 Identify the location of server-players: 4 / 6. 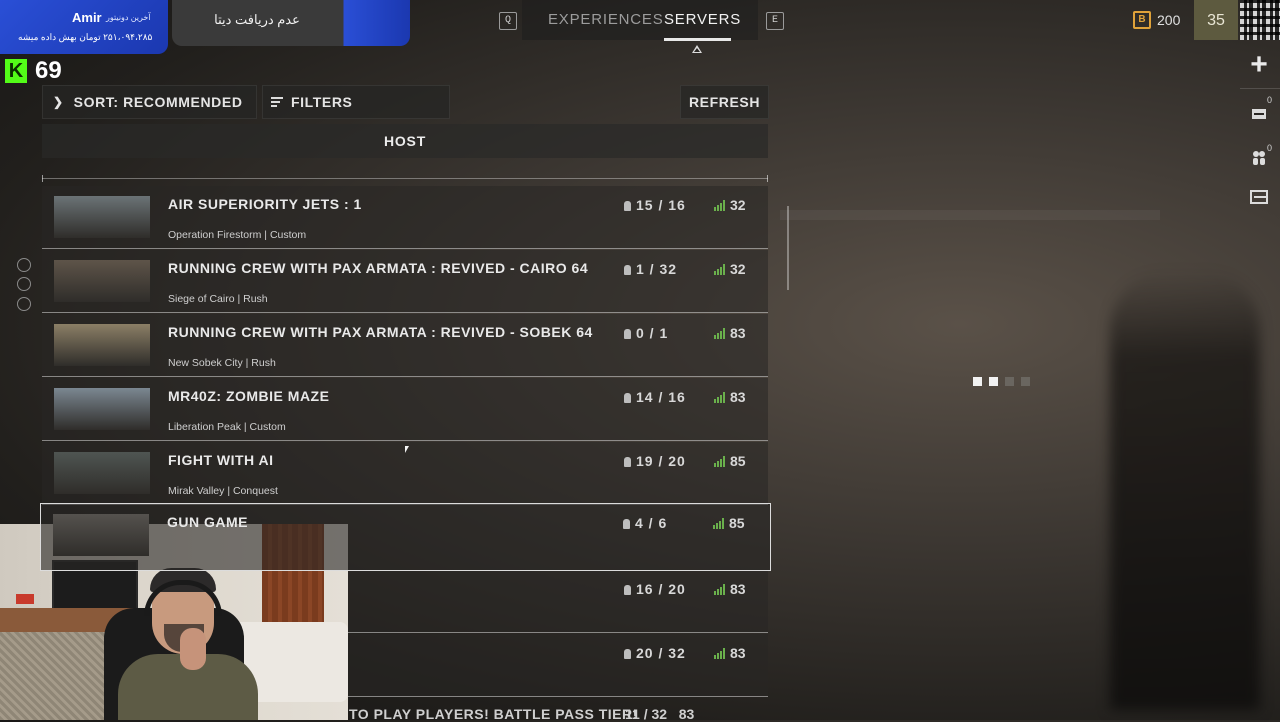
(645, 523).